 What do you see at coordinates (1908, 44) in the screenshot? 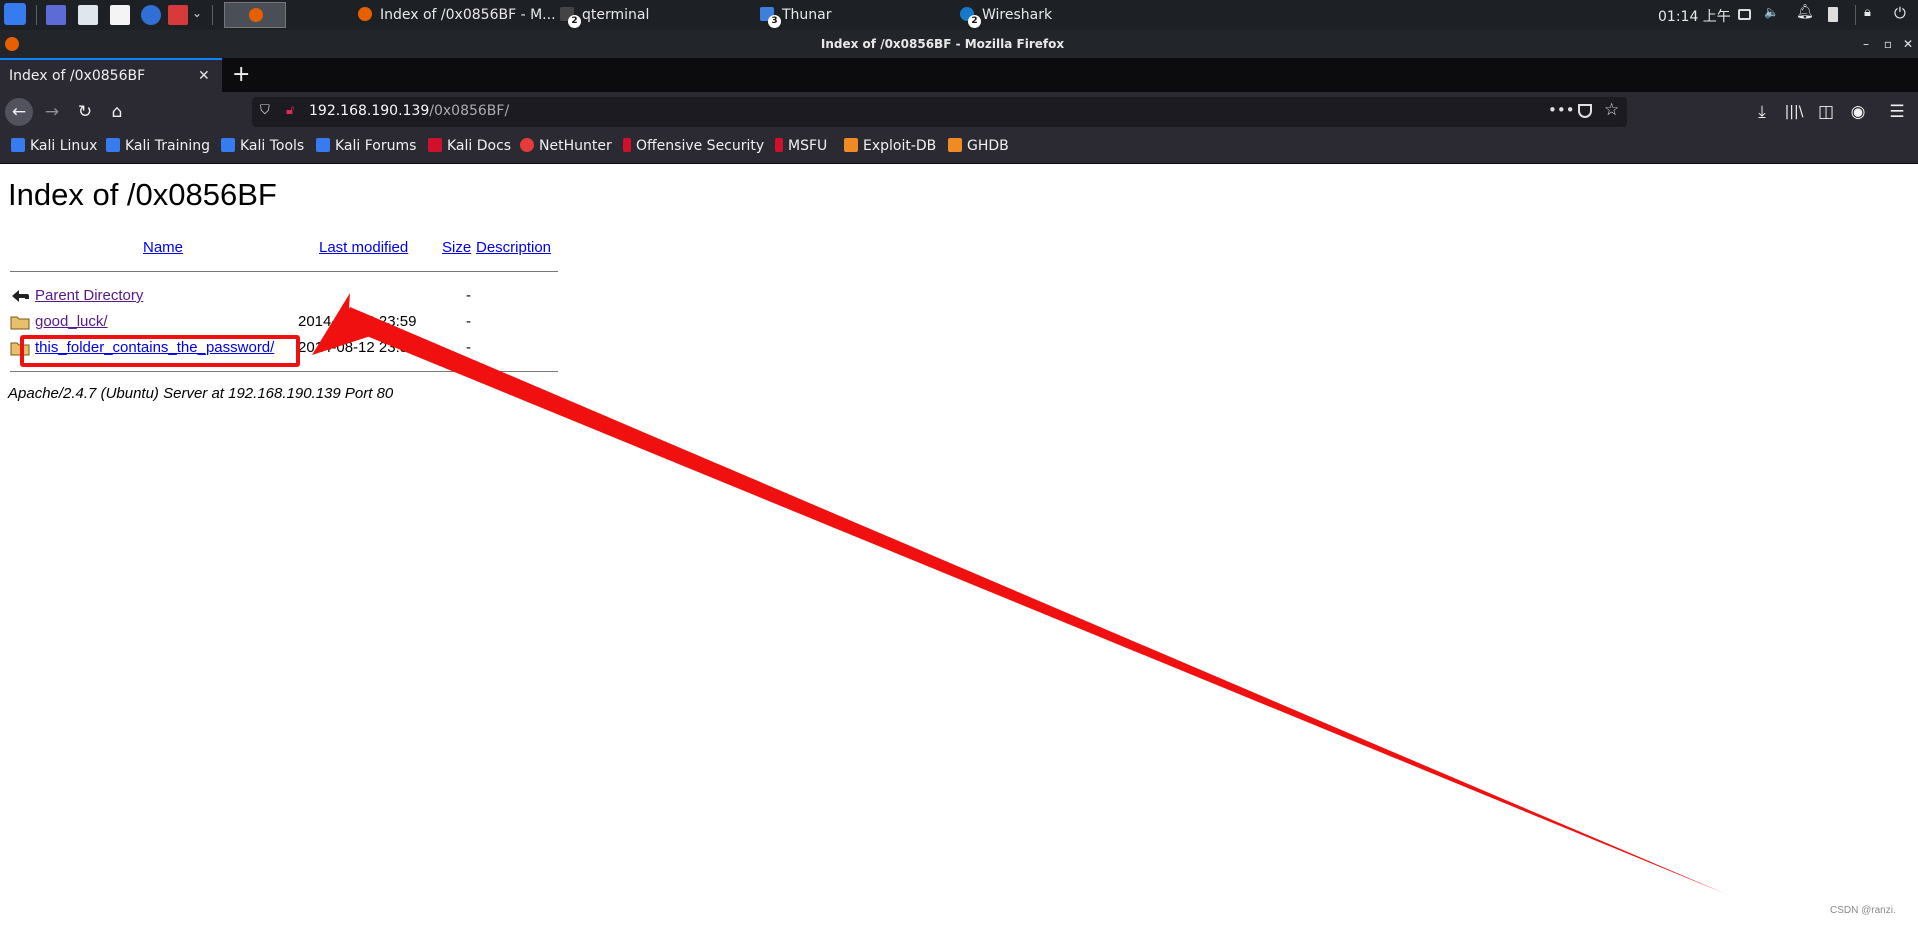
I see `close-window-icon: ✕` at bounding box center [1908, 44].